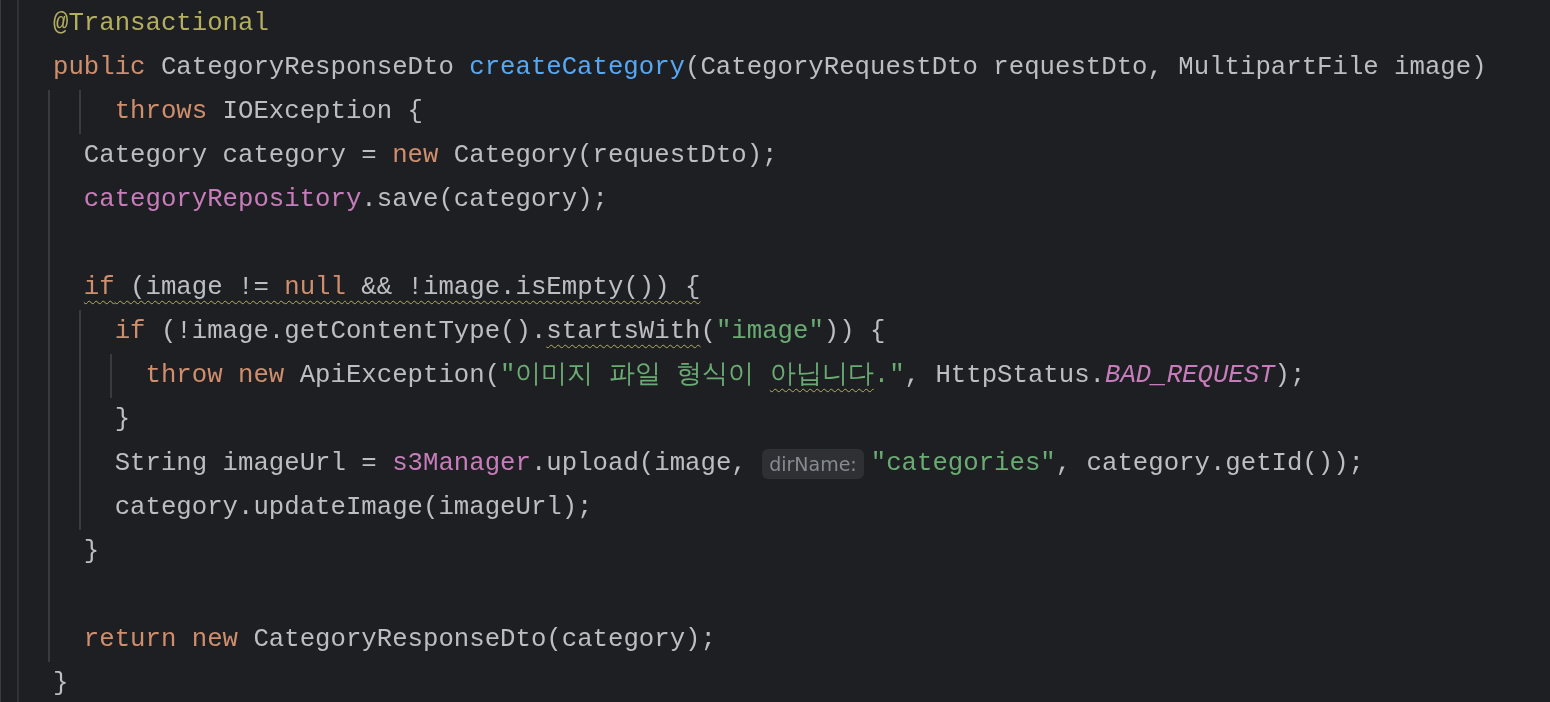  What do you see at coordinates (430, 463) in the screenshot?
I see `code-line: String imageUrl = s3Manager.upload(image,` at bounding box center [430, 463].